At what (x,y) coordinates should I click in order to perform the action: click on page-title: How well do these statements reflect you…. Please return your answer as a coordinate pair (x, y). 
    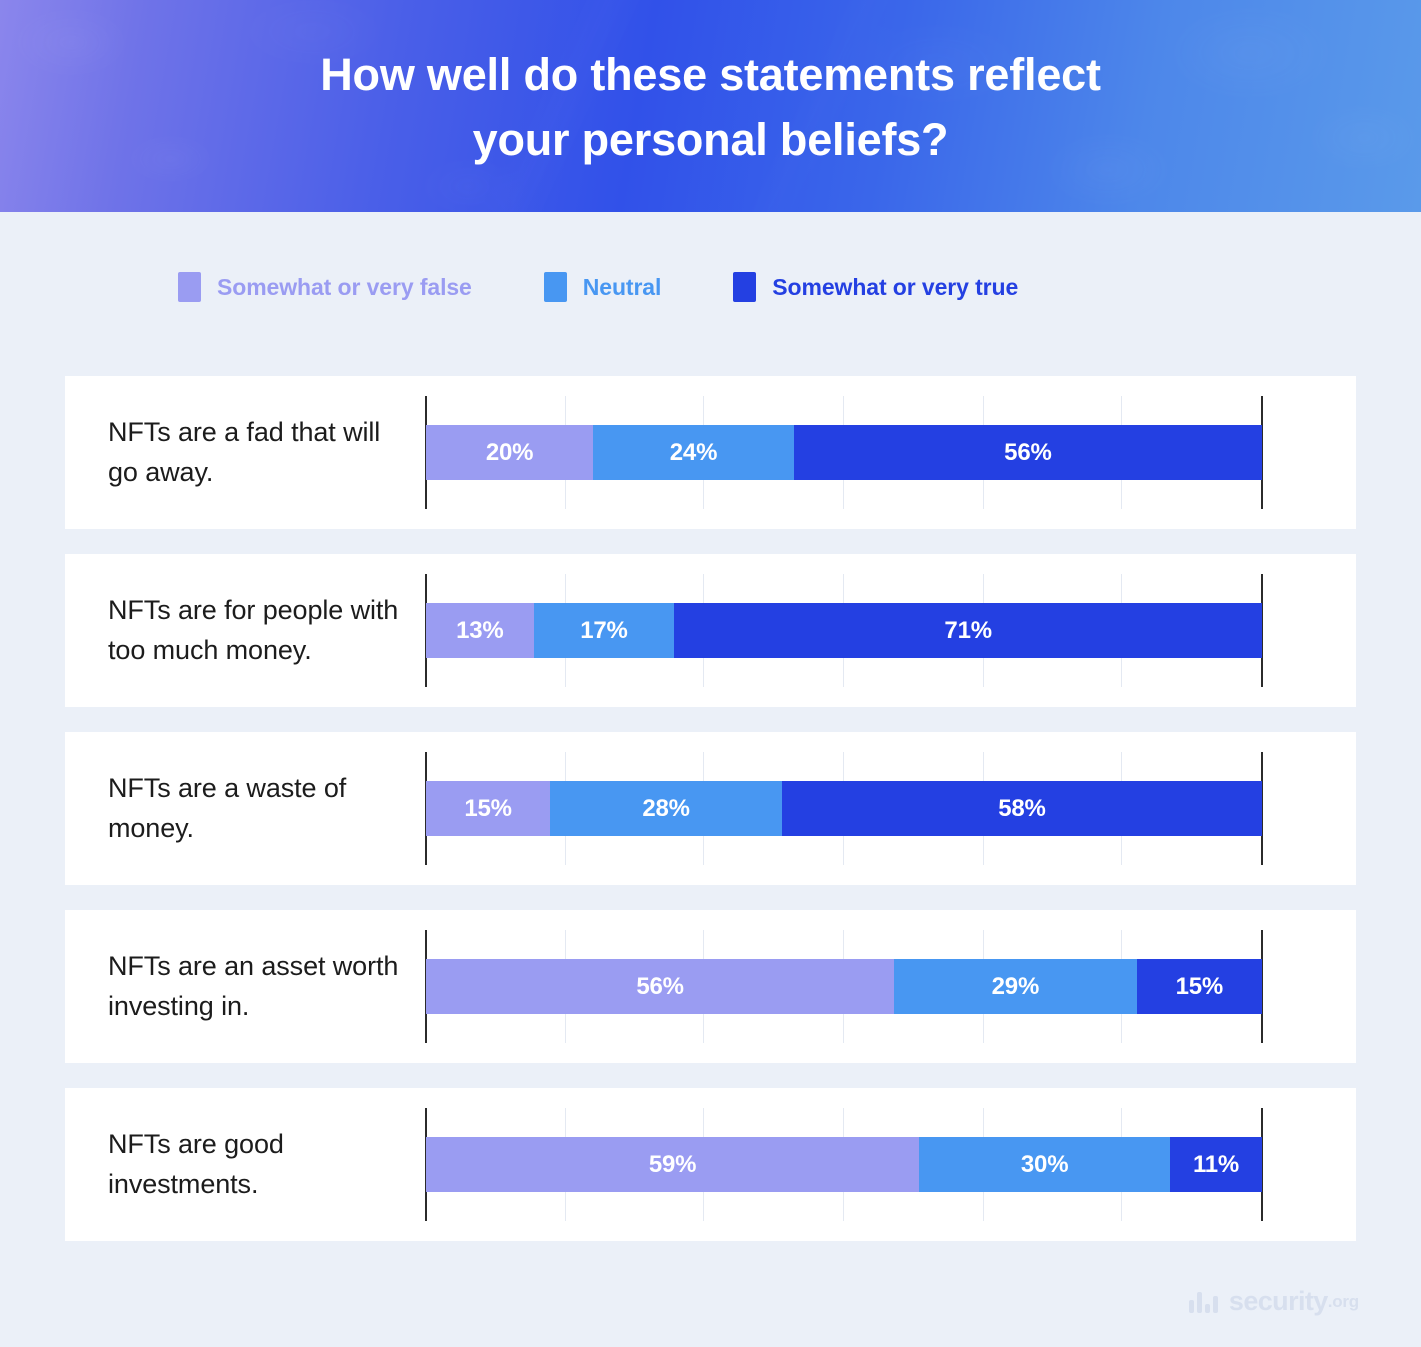
    Looking at the image, I should click on (710, 86).